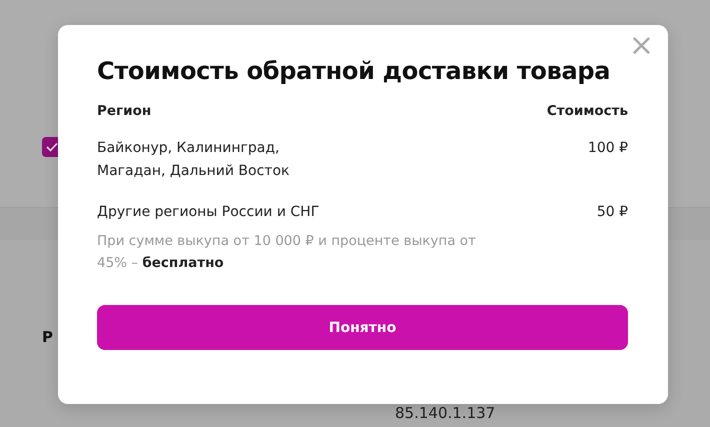 Image resolution: width=710 pixels, height=427 pixels. I want to click on cost-value: 50 ₽, so click(612, 212).